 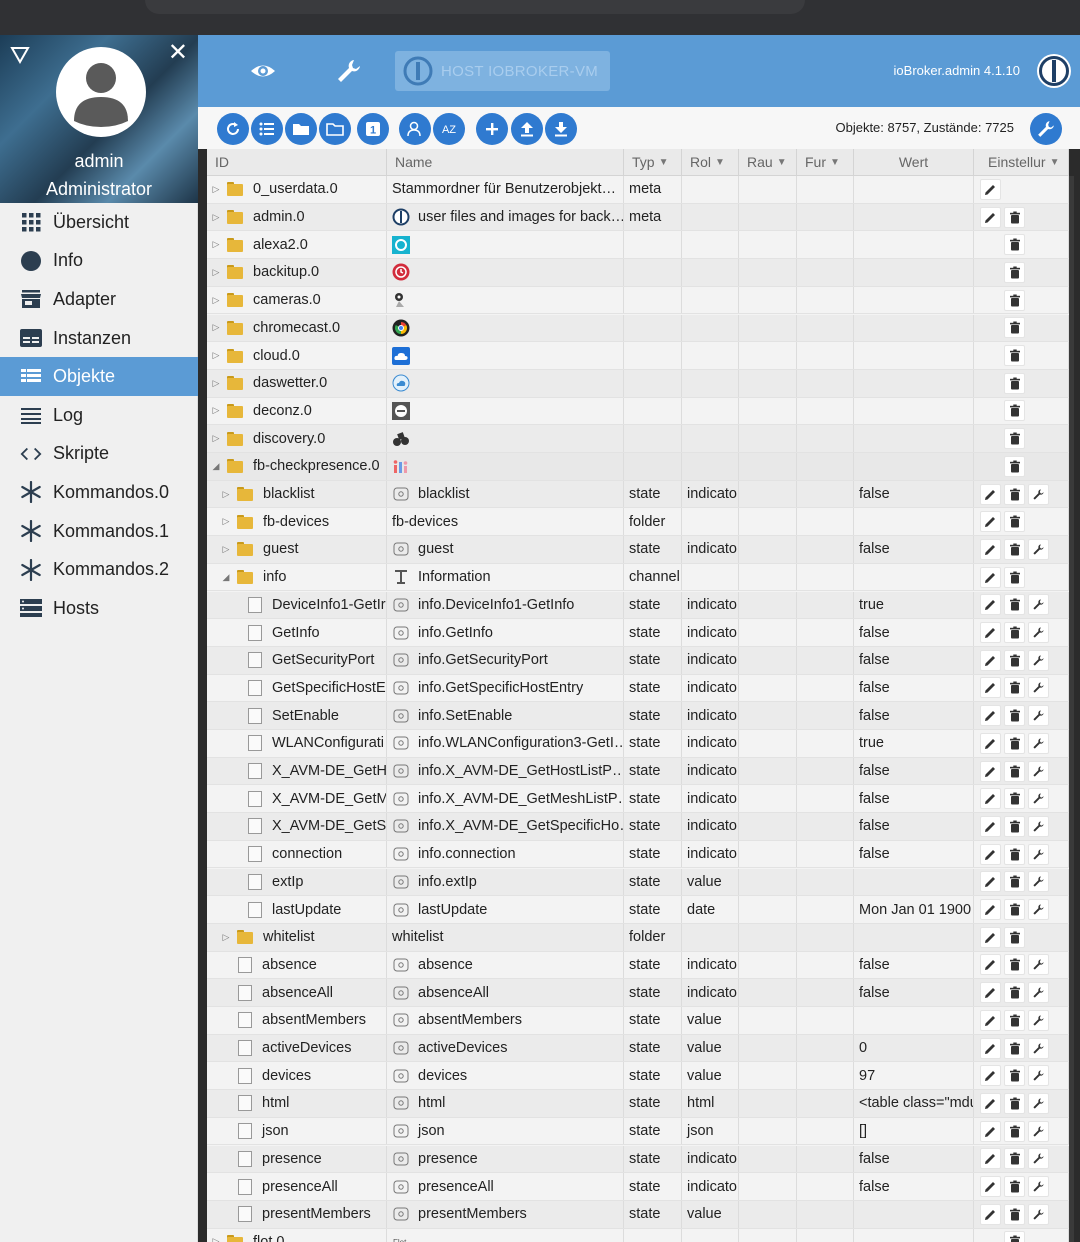 What do you see at coordinates (871, 743) in the screenshot?
I see `object-value: true` at bounding box center [871, 743].